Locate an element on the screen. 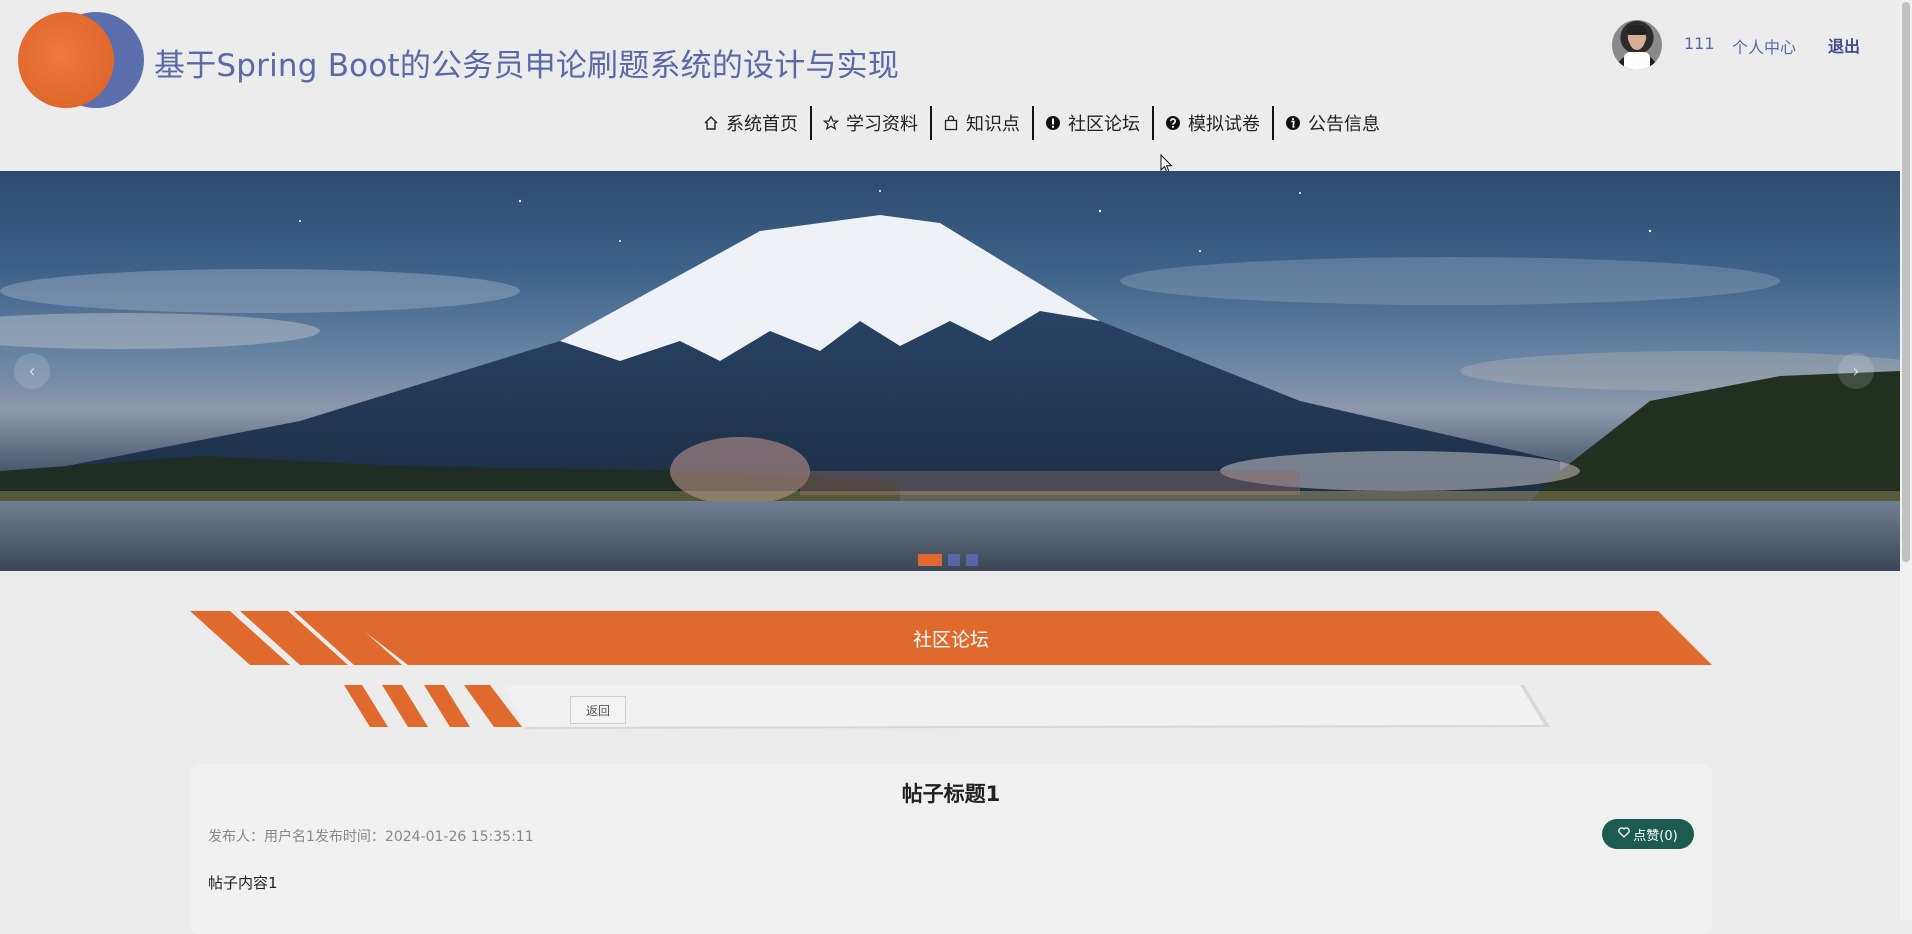  nav-item-announcements: 公告信息 is located at coordinates (1333, 123).